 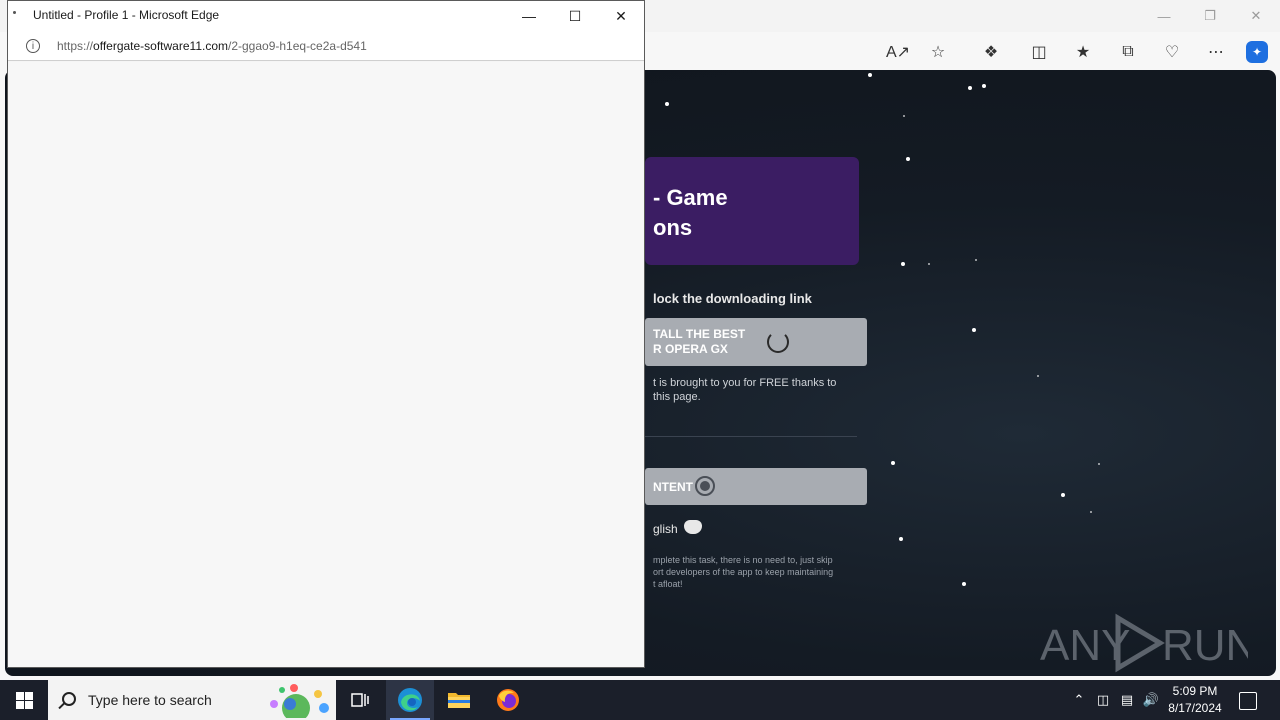 I want to click on url-path: /2-ggao9-h1eq-ce2a-d541, so click(x=297, y=46).